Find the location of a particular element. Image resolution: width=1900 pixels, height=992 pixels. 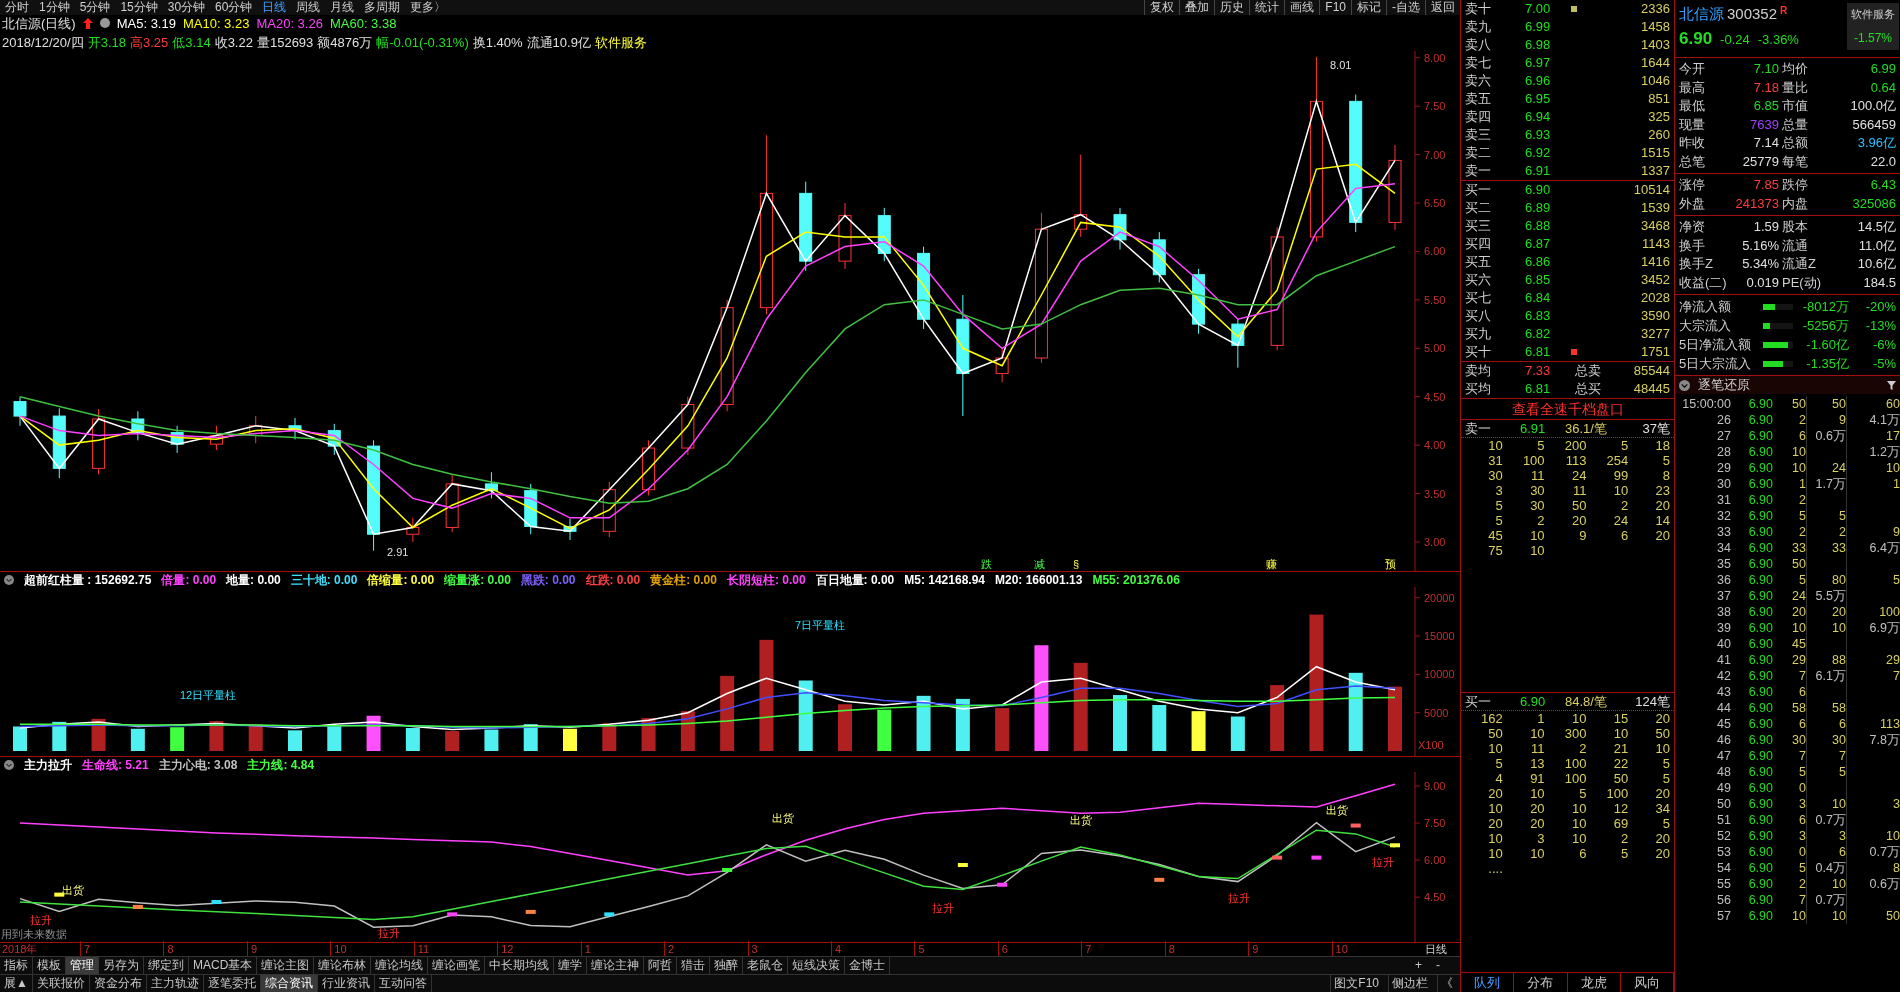

info-tab: 互动问答 is located at coordinates (403, 983).